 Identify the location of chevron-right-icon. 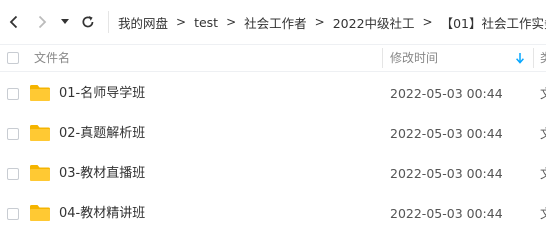
(42, 22).